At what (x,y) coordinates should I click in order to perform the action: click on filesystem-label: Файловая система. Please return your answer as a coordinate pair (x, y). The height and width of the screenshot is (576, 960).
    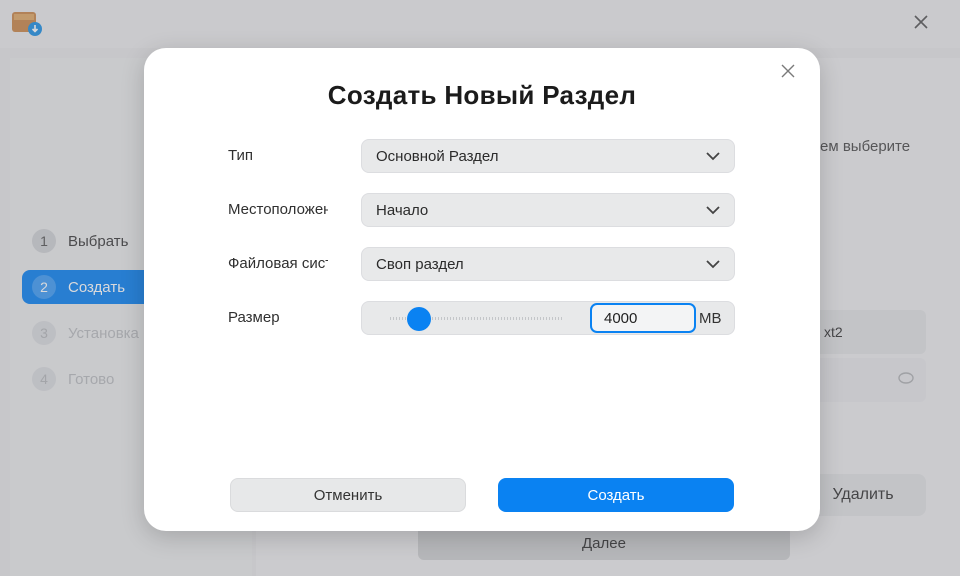
    Looking at the image, I should click on (278, 263).